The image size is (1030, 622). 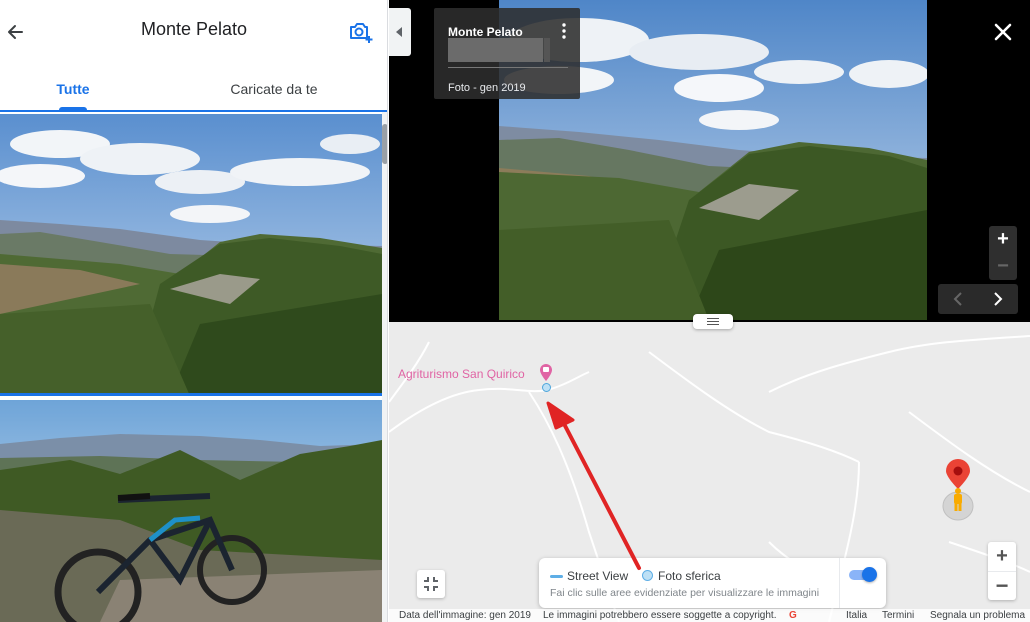 I want to click on google-logo-icon: G, so click(x=793, y=615).